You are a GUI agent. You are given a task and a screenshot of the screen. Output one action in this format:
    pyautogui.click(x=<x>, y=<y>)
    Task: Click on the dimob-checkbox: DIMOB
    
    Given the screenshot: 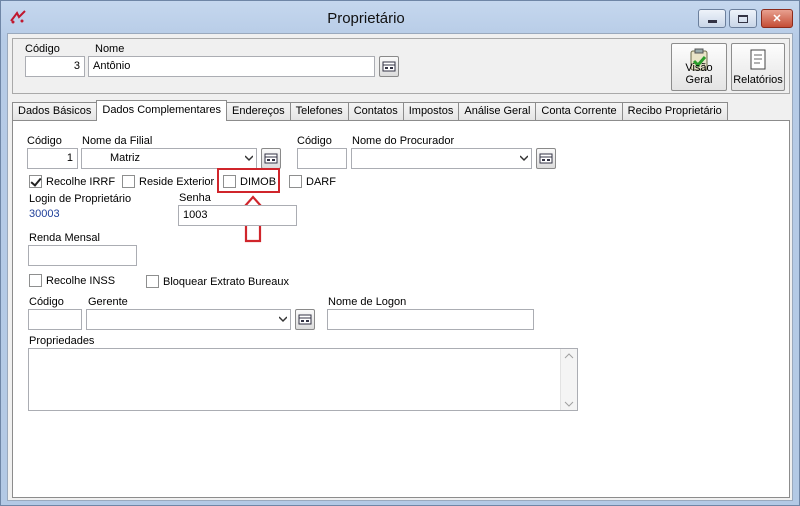 What is the action you would take?
    pyautogui.click(x=249, y=181)
    